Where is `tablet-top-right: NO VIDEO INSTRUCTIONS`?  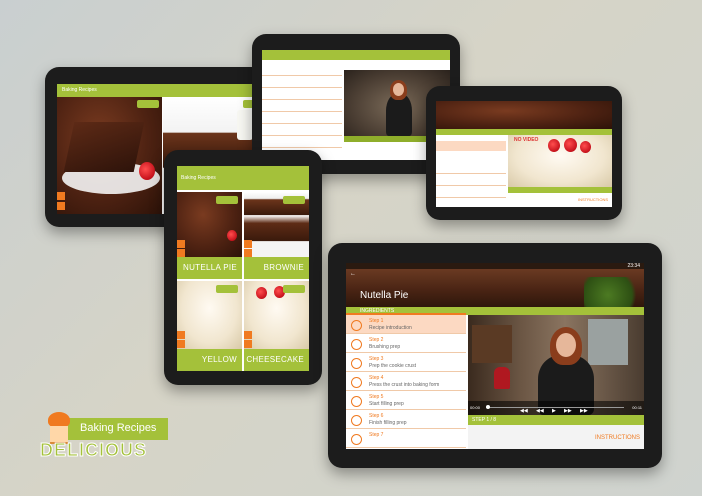 tablet-top-right: NO VIDEO INSTRUCTIONS is located at coordinates (524, 153).